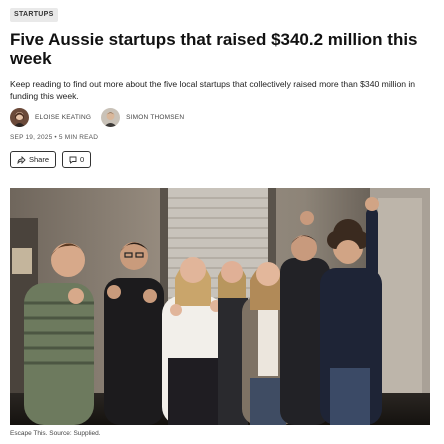 This screenshot has width=444, height=444. I want to click on author-name: SIMON THOMSEN, so click(155, 117).